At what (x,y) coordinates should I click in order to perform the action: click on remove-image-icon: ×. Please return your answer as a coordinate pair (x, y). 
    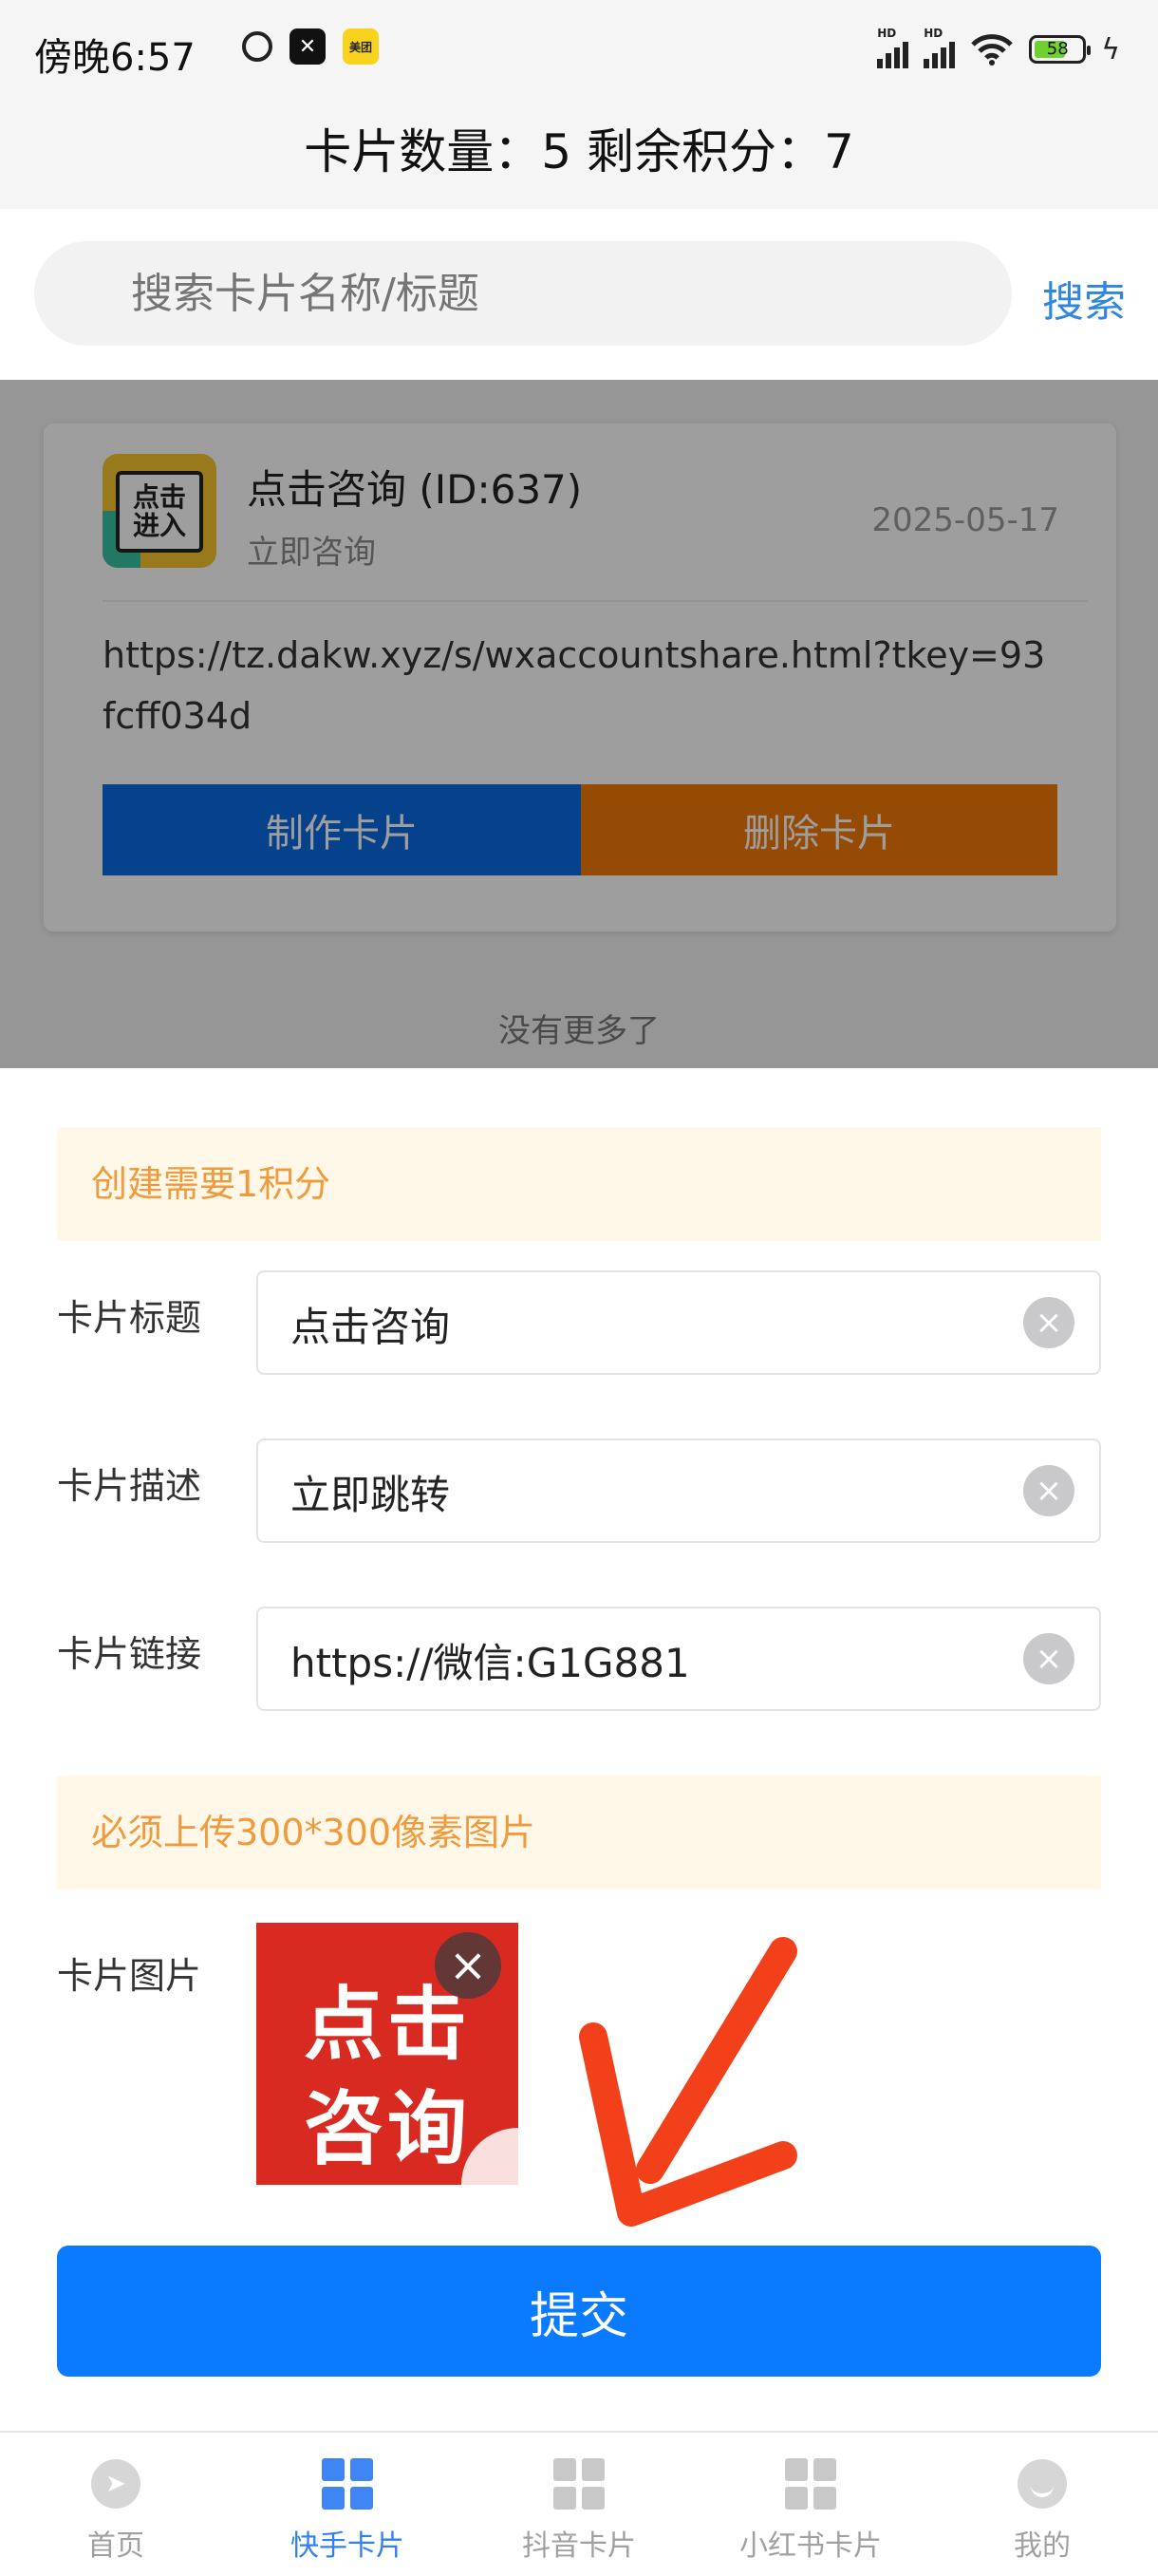
    Looking at the image, I should click on (468, 1965).